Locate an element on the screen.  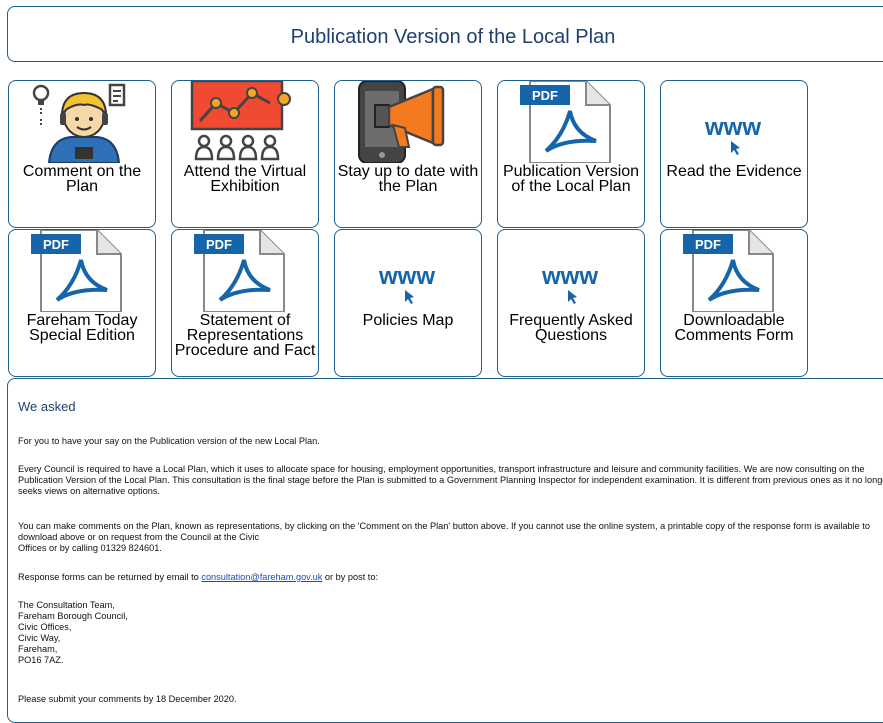
tile-label: Downloadable Comments Form is located at coordinates (734, 328).